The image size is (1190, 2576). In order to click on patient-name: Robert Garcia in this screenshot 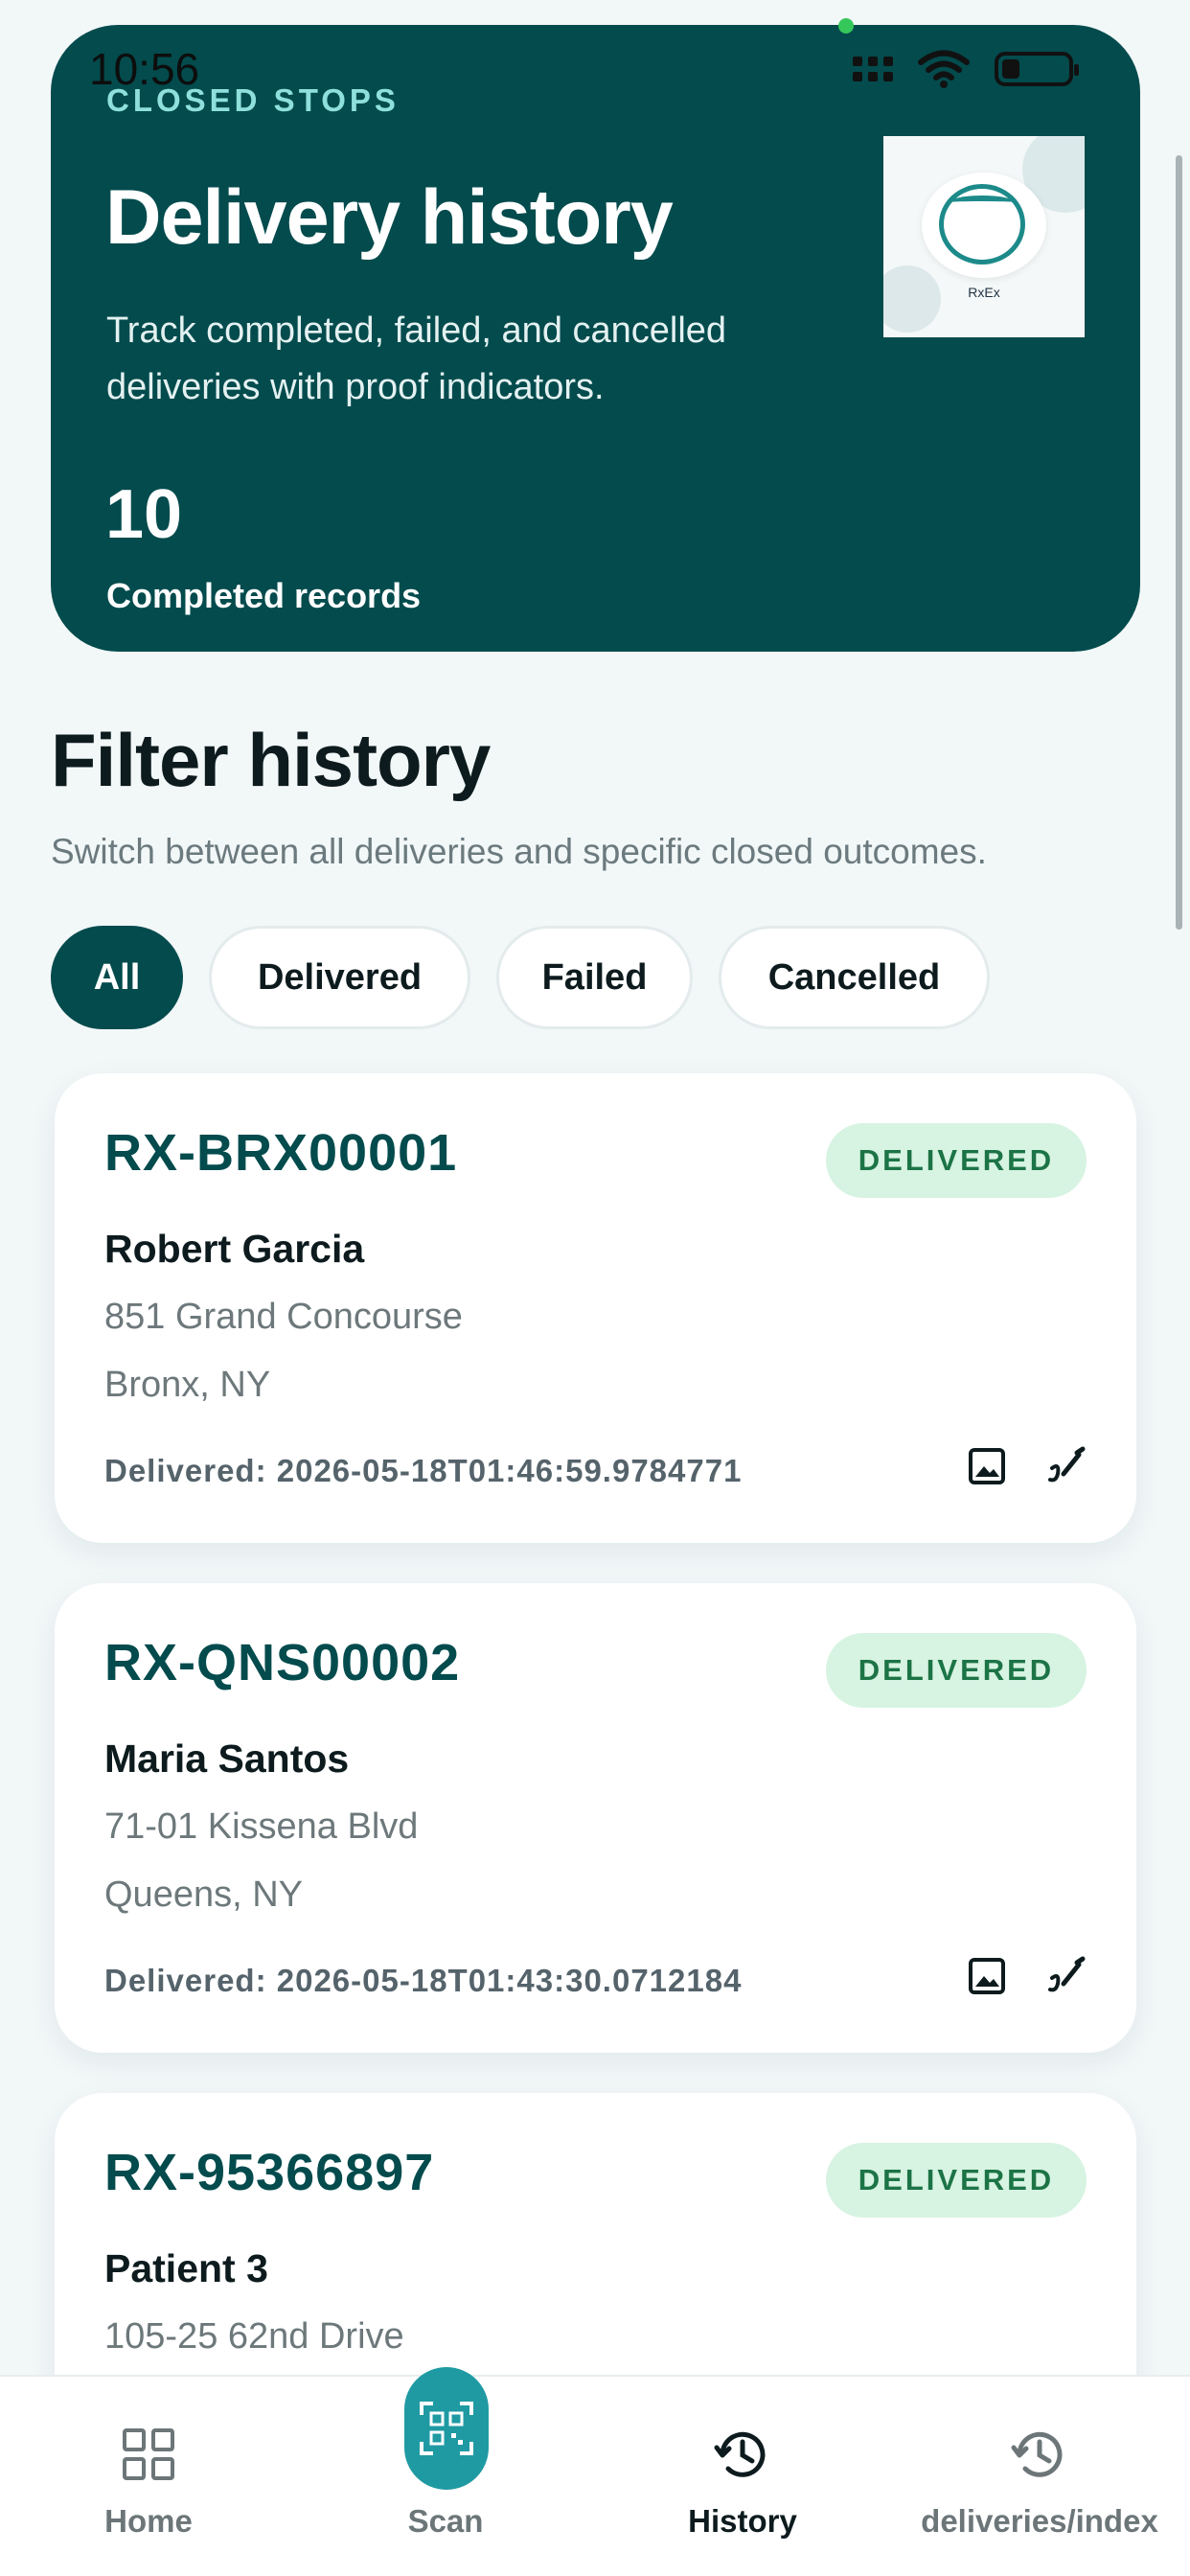, I will do `click(234, 1249)`.